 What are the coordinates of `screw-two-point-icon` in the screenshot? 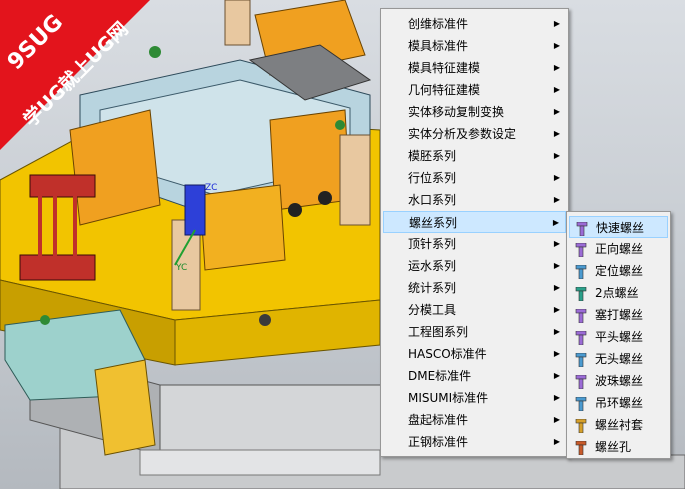 It's located at (581, 294).